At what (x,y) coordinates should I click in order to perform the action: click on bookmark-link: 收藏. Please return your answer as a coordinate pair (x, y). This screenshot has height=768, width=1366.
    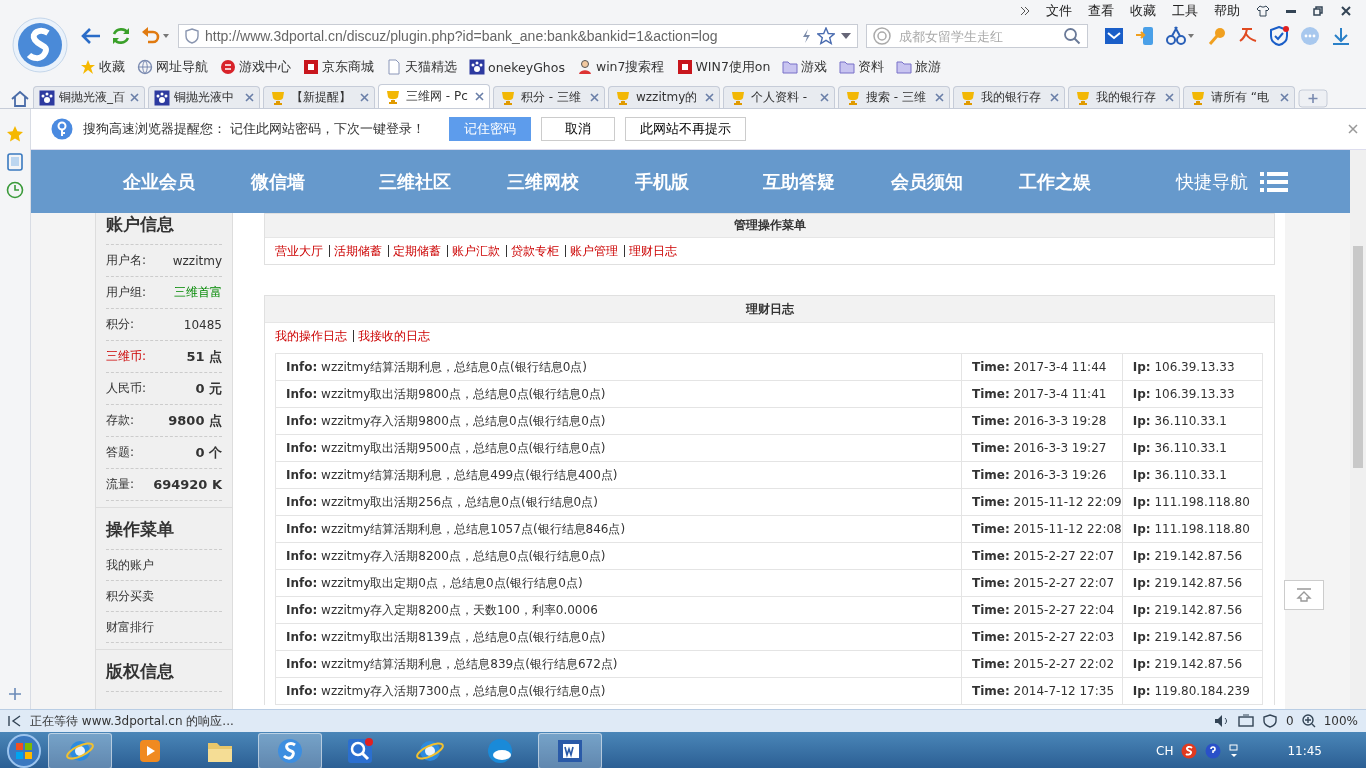
    Looking at the image, I should click on (112, 67).